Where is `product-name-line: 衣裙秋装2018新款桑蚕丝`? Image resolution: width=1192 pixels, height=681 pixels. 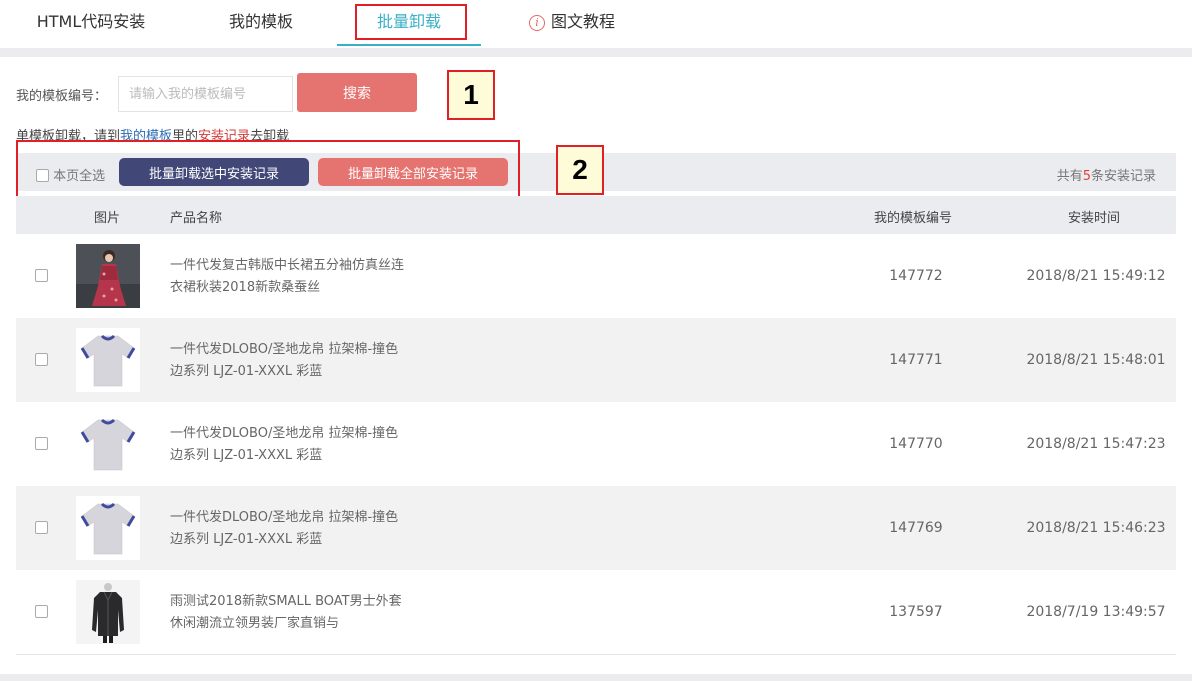 product-name-line: 衣裙秋装2018新款桑蚕丝 is located at coordinates (245, 287).